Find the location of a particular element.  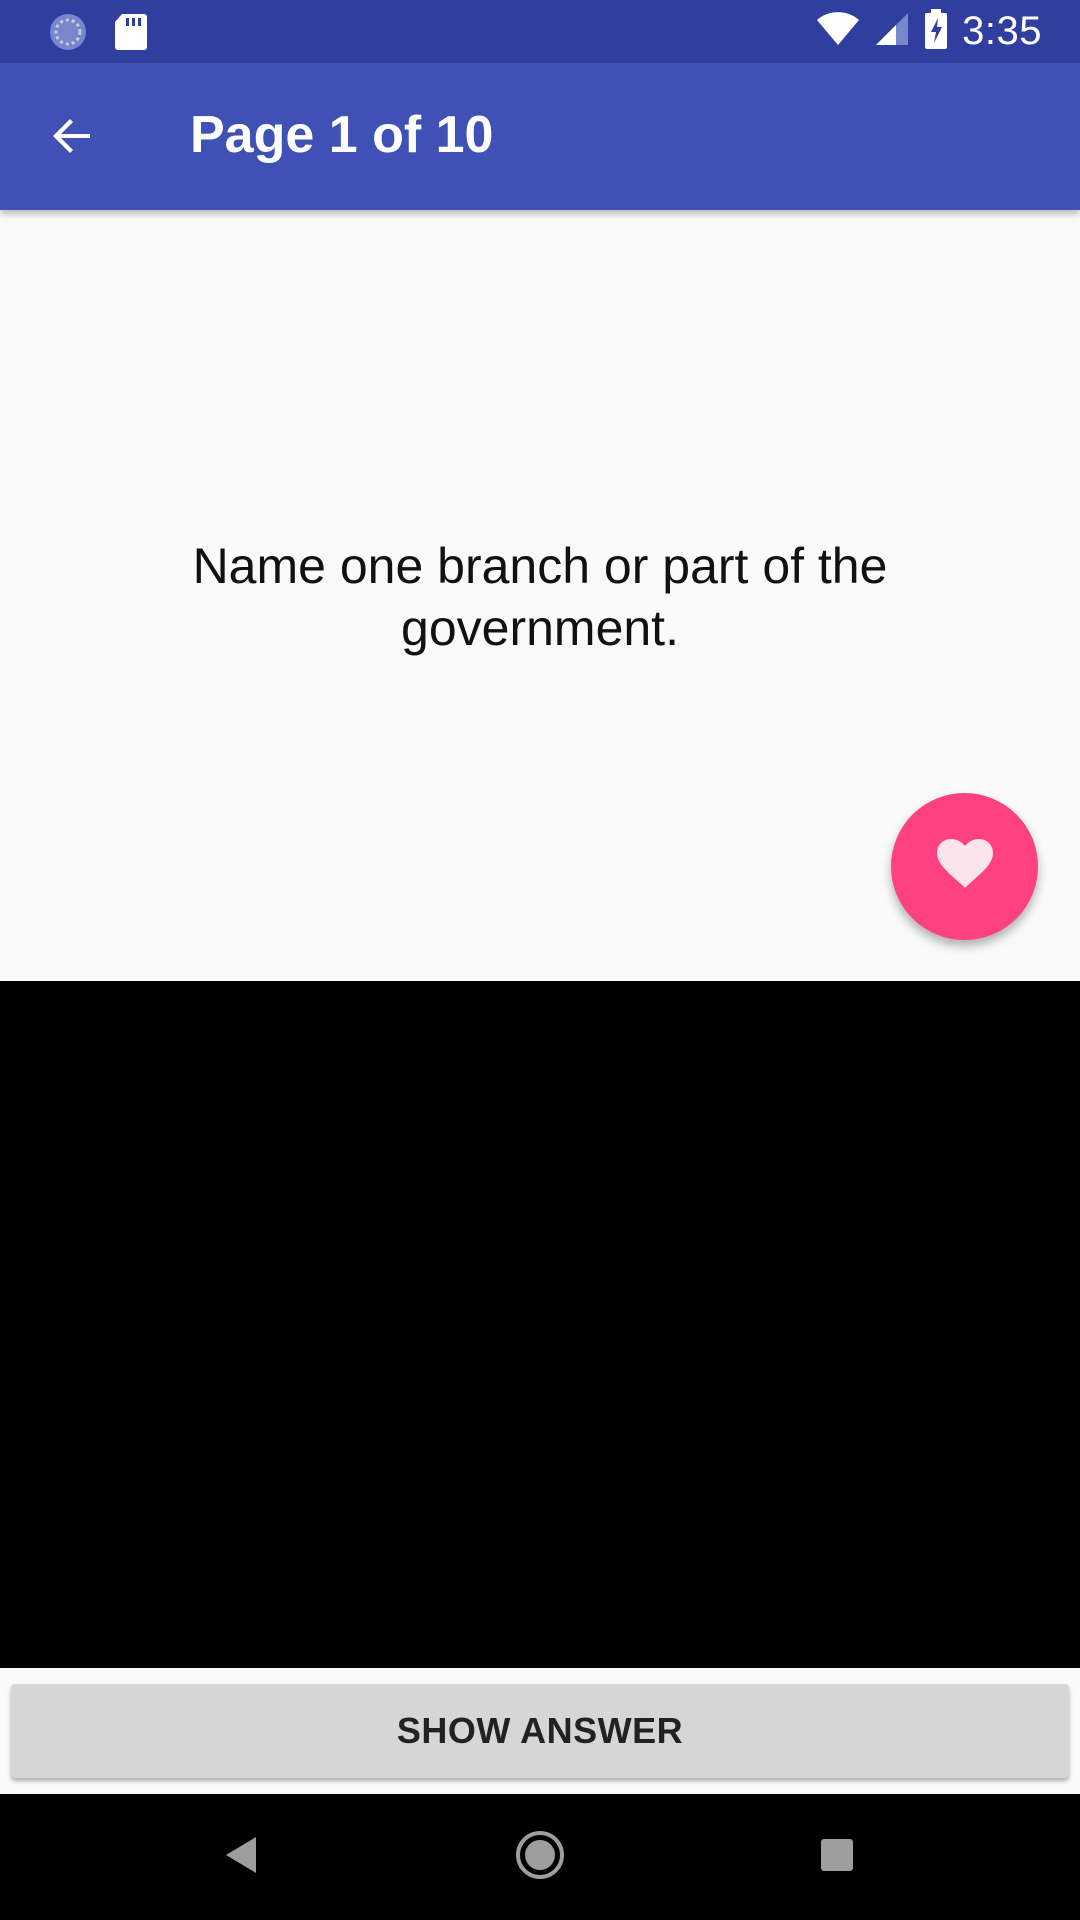

bottom-panel: SHOW ANSWER is located at coordinates (540, 1731).